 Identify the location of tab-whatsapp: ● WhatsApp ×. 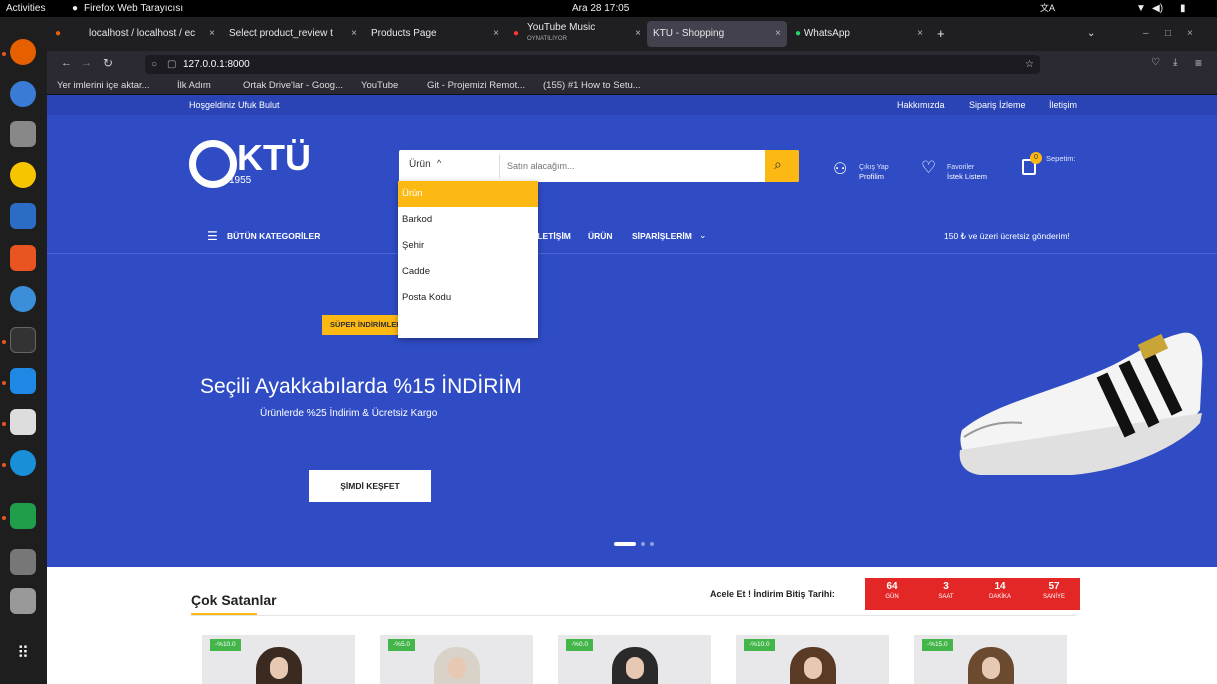
(859, 34).